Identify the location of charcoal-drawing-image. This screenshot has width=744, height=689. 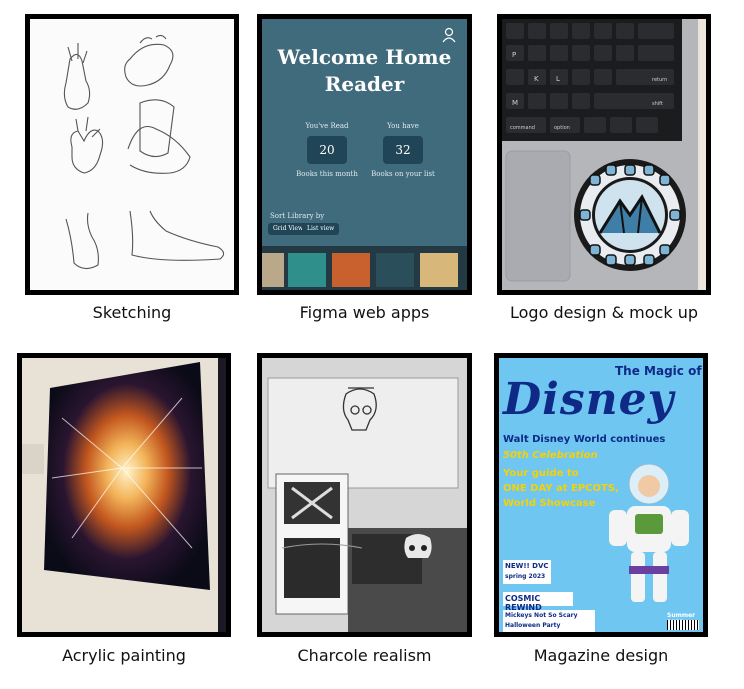
(364, 495).